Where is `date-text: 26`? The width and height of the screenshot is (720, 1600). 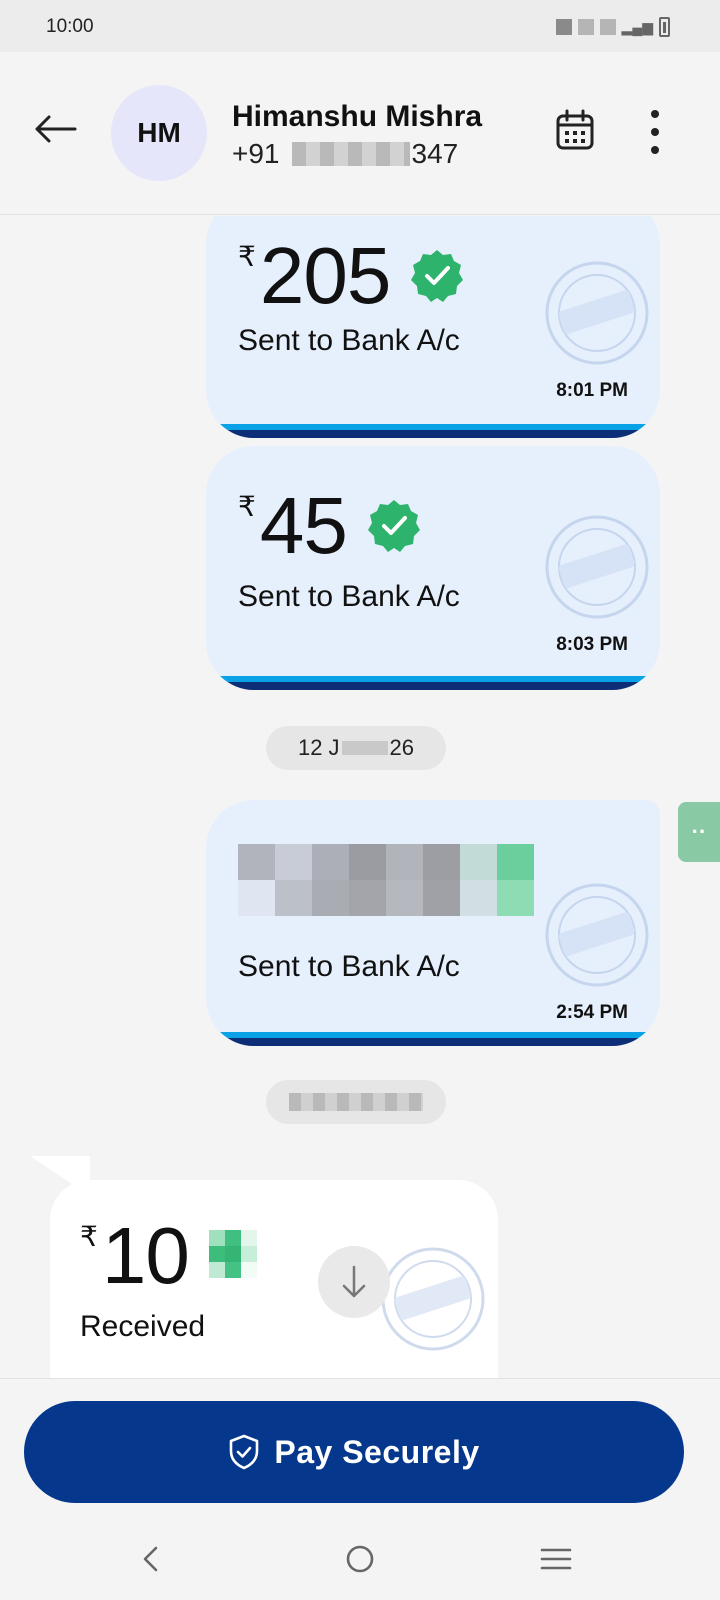 date-text: 26 is located at coordinates (402, 747).